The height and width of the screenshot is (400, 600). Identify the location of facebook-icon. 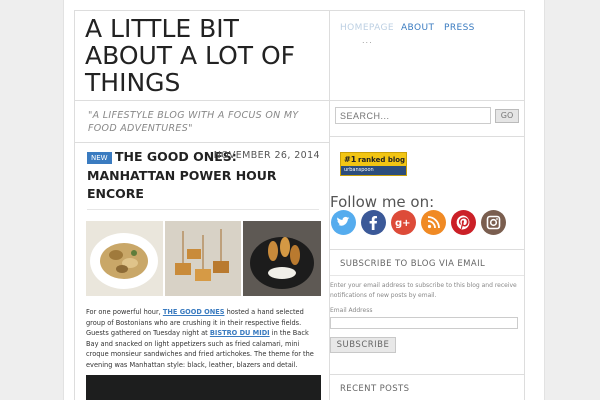
(373, 222).